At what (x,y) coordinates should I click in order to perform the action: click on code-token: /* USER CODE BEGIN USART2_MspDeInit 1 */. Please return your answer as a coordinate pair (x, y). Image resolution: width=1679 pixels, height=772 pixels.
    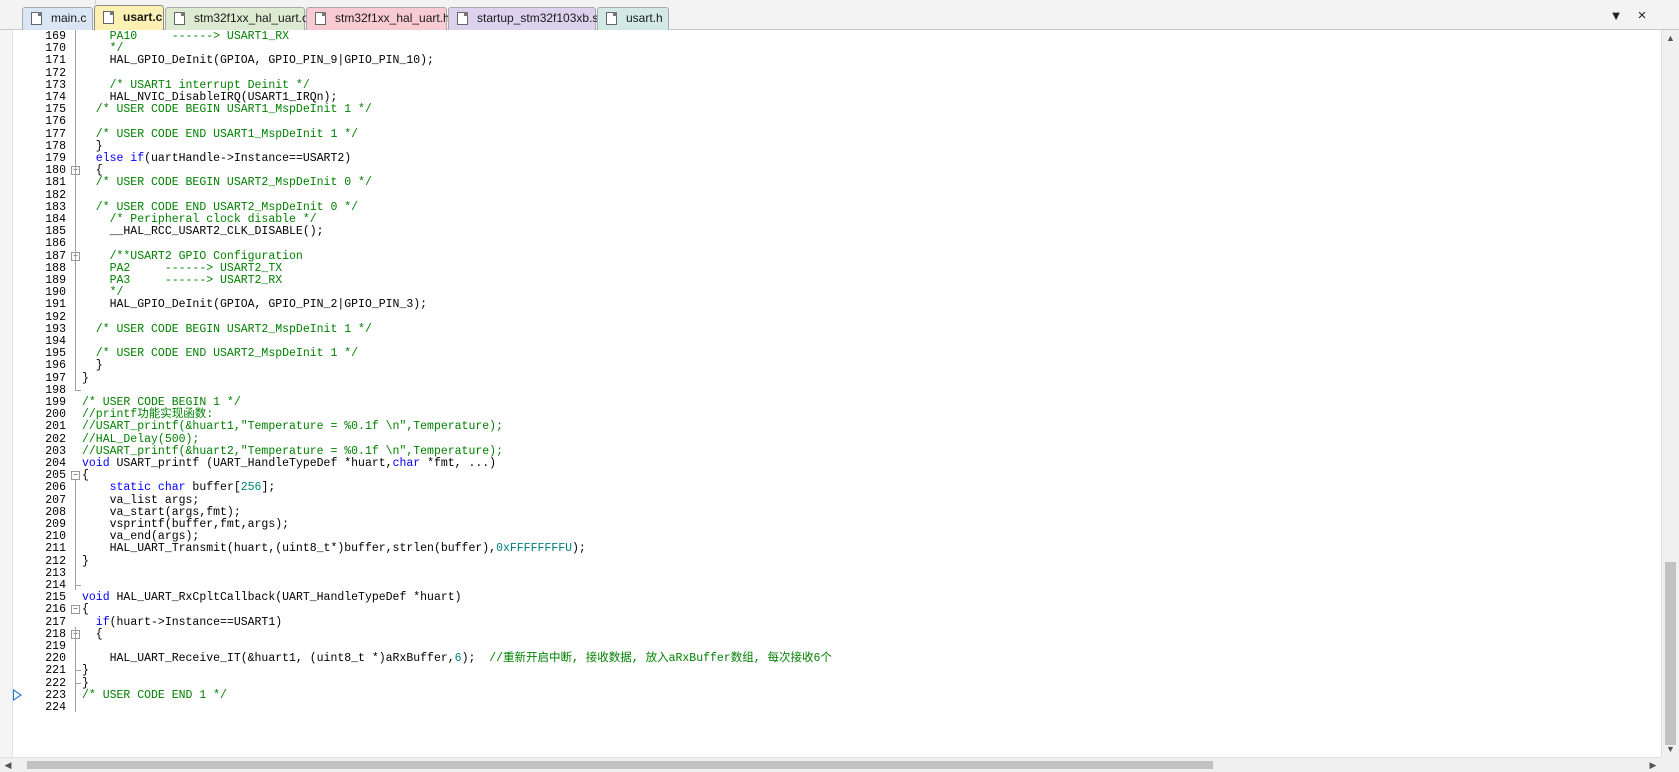
    Looking at the image, I should click on (227, 329).